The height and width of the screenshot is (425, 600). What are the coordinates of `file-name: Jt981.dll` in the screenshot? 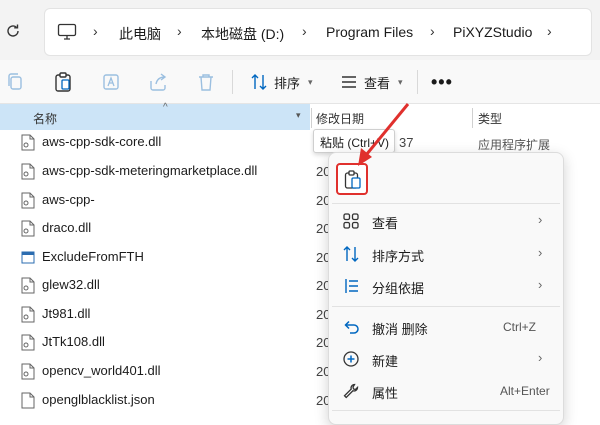 It's located at (66, 313).